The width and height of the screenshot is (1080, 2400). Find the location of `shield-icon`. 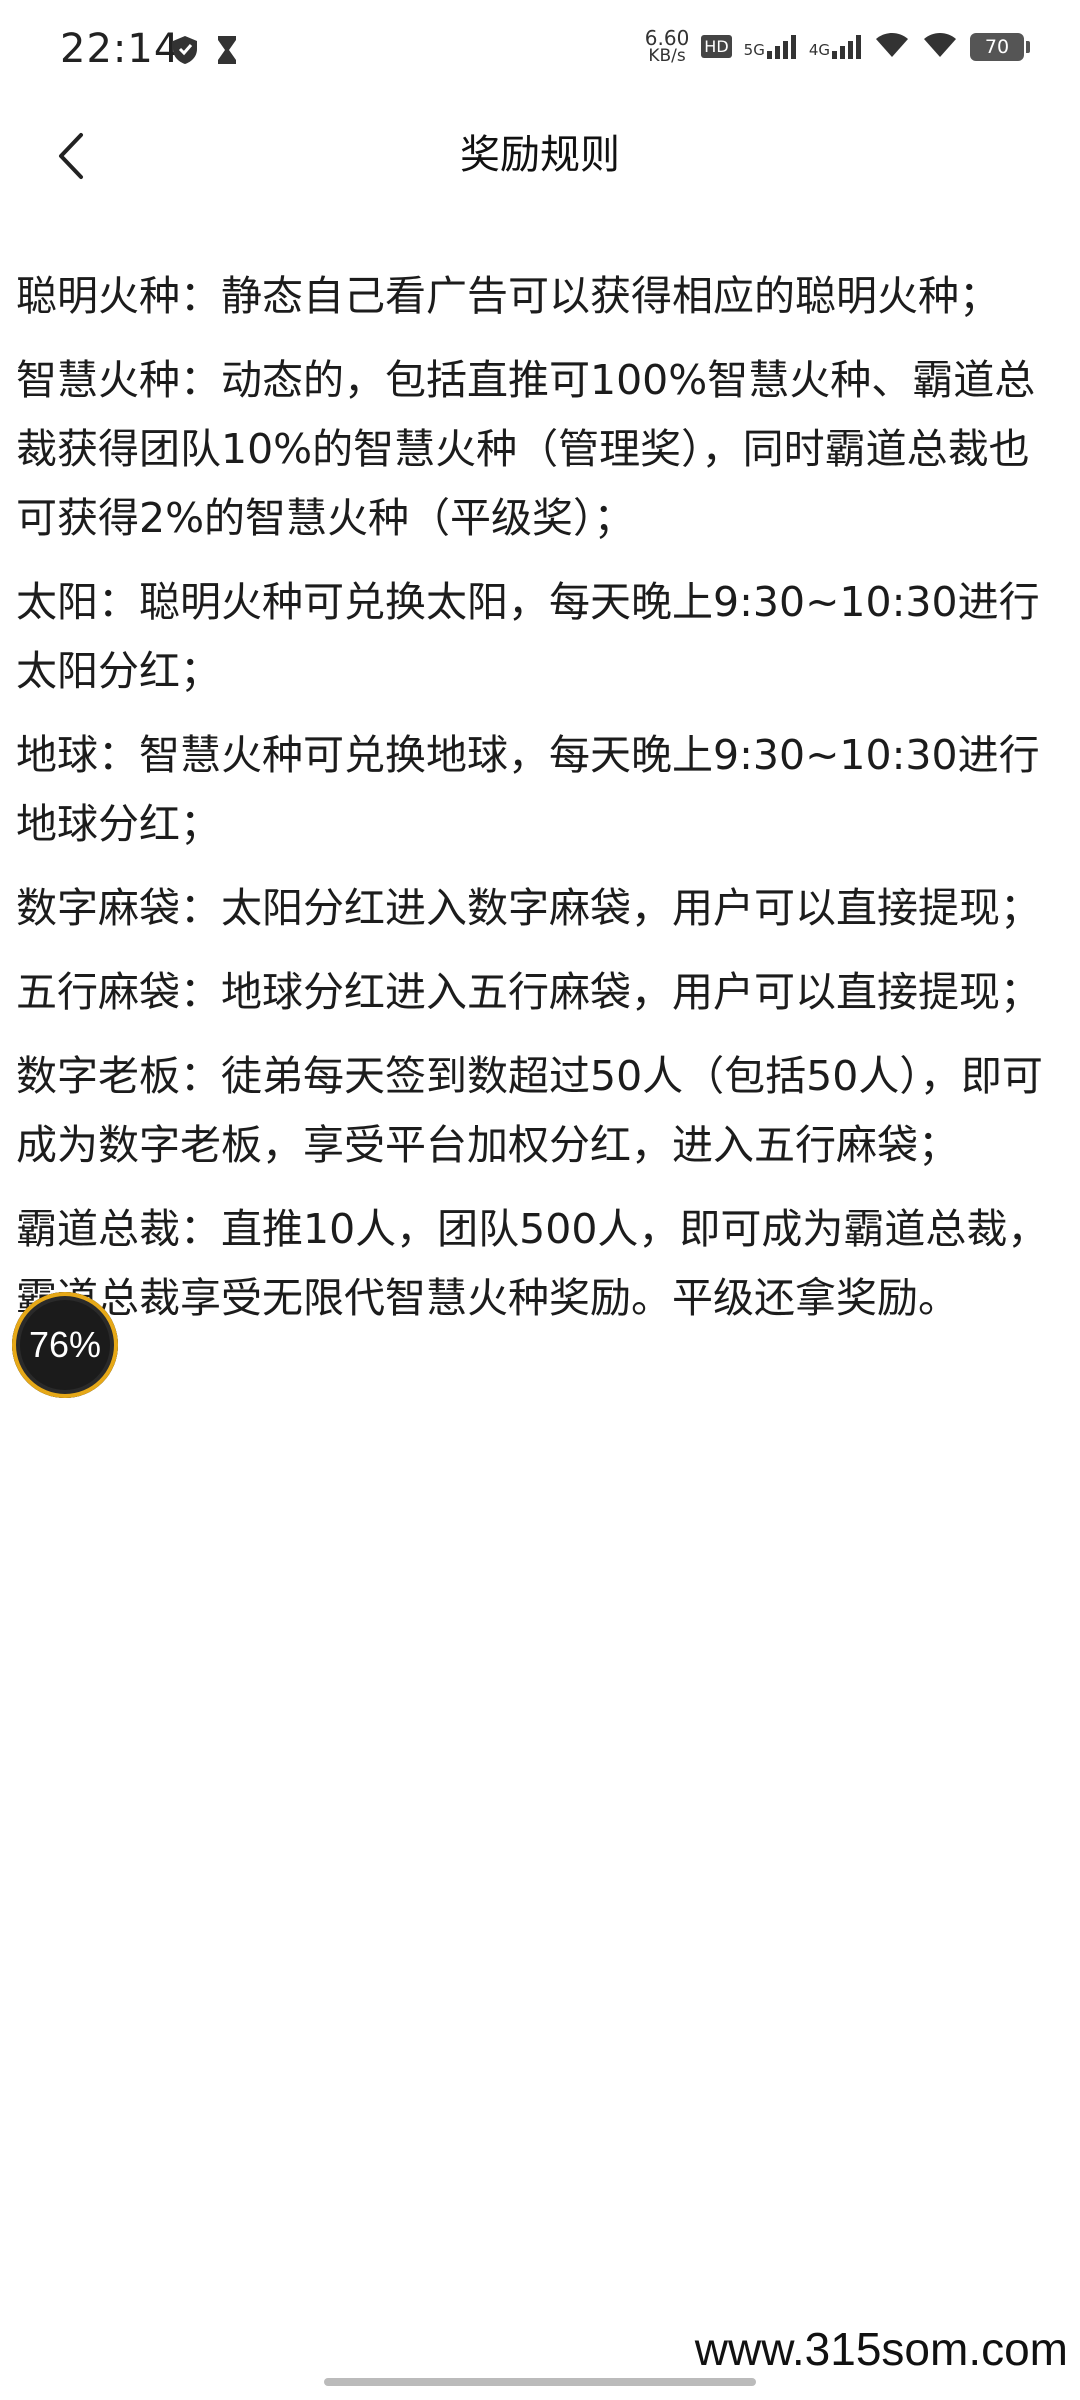

shield-icon is located at coordinates (185, 52).